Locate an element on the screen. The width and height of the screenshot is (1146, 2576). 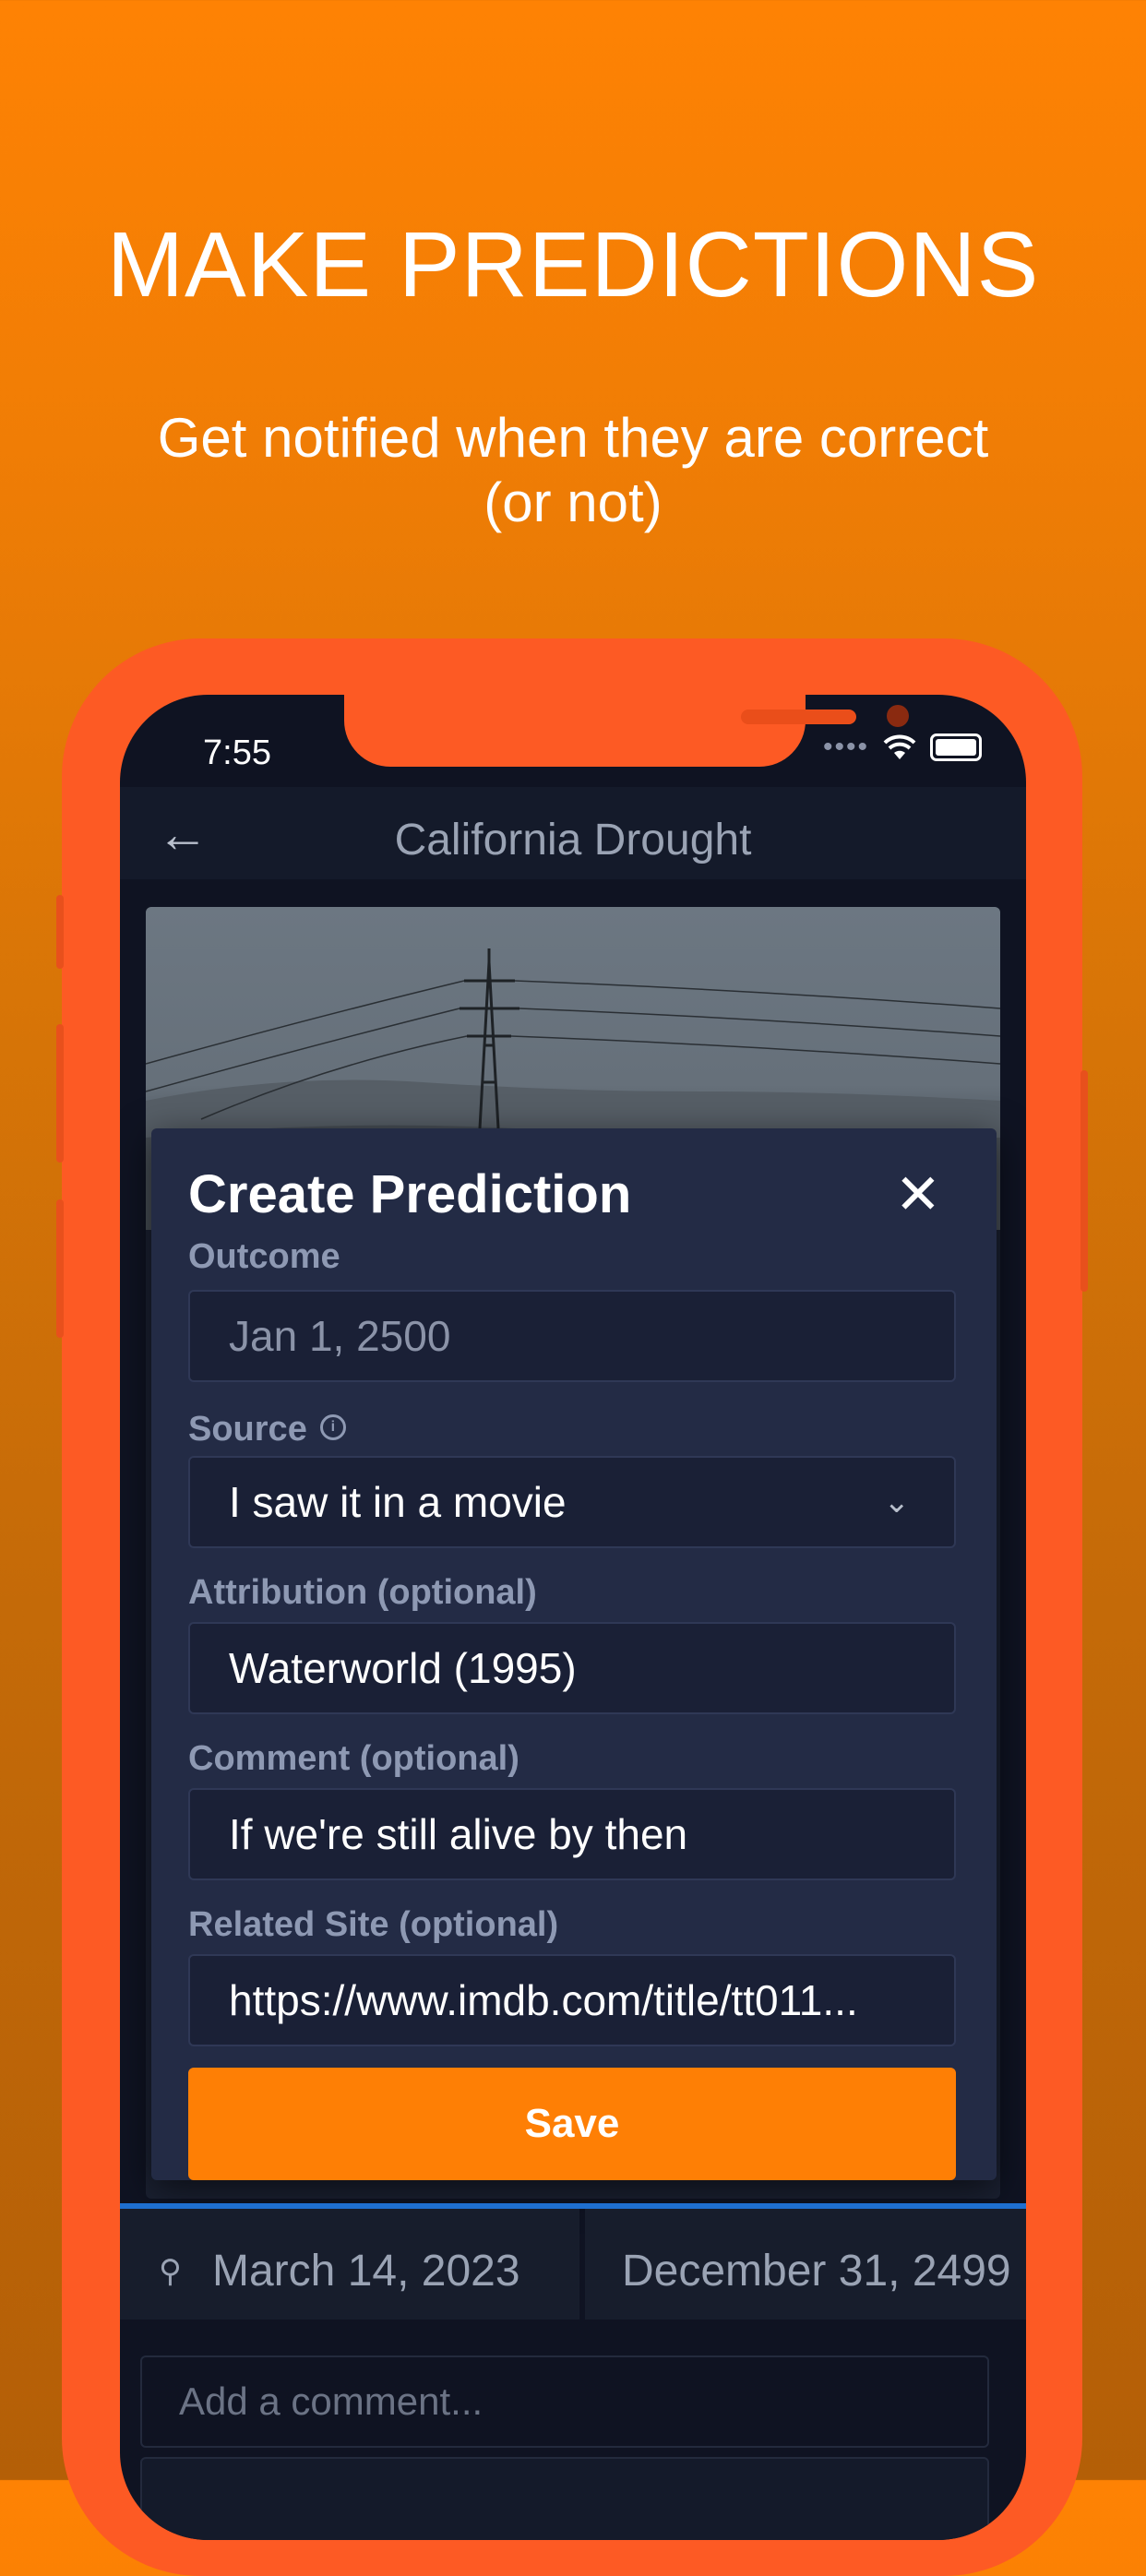
source-select: I saw it in a movie ⌄ is located at coordinates (572, 1502).